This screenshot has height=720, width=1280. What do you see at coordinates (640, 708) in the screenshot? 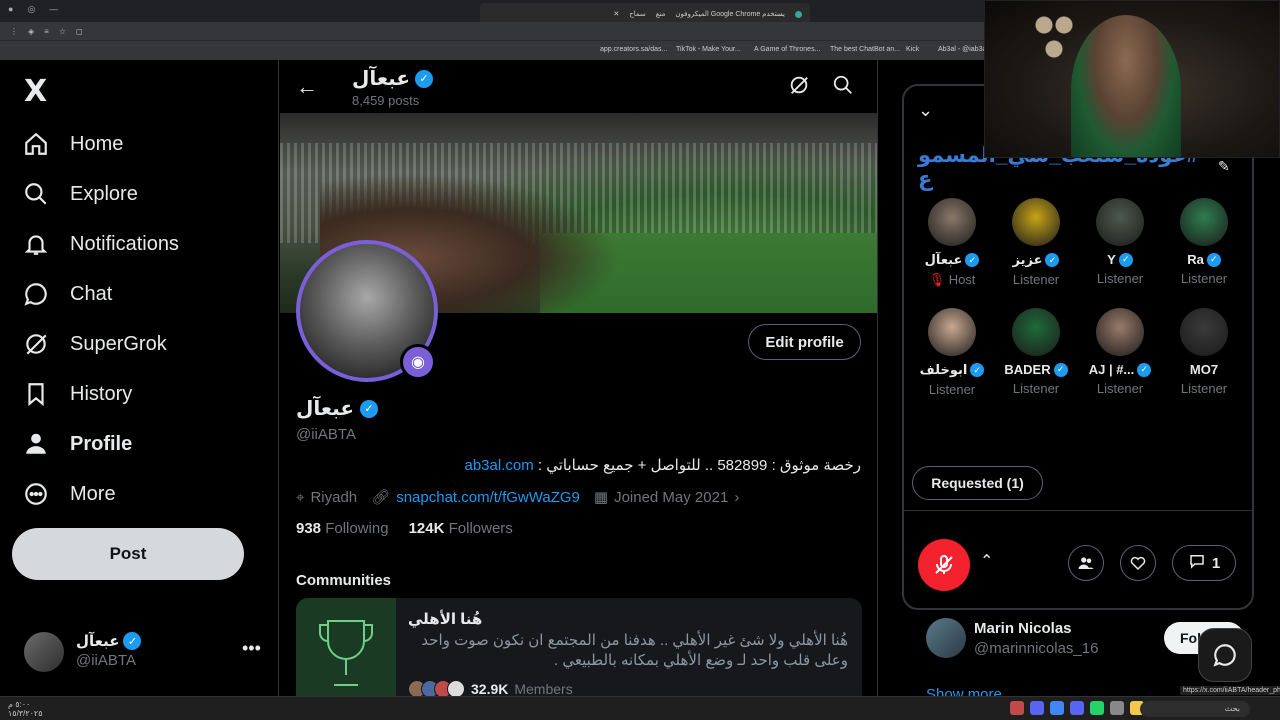
I see `taskbar: ٥:٠٠ م ١٥/٣/٢٠٢٥ بحث` at bounding box center [640, 708].